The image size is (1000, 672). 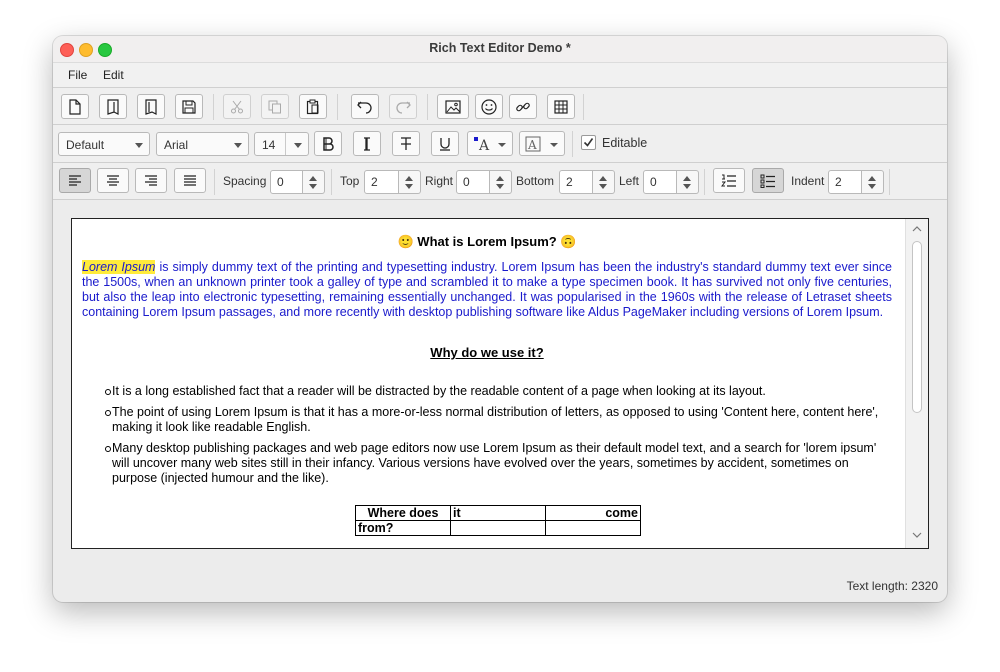 I want to click on top-value: 2, so click(x=381, y=182).